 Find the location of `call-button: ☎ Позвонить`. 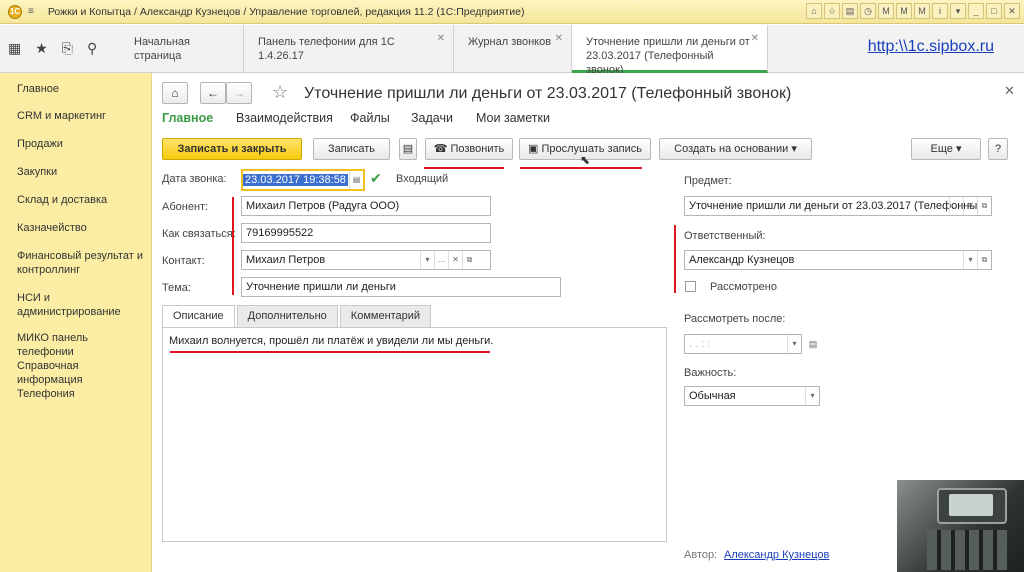

call-button: ☎ Позвонить is located at coordinates (469, 149).